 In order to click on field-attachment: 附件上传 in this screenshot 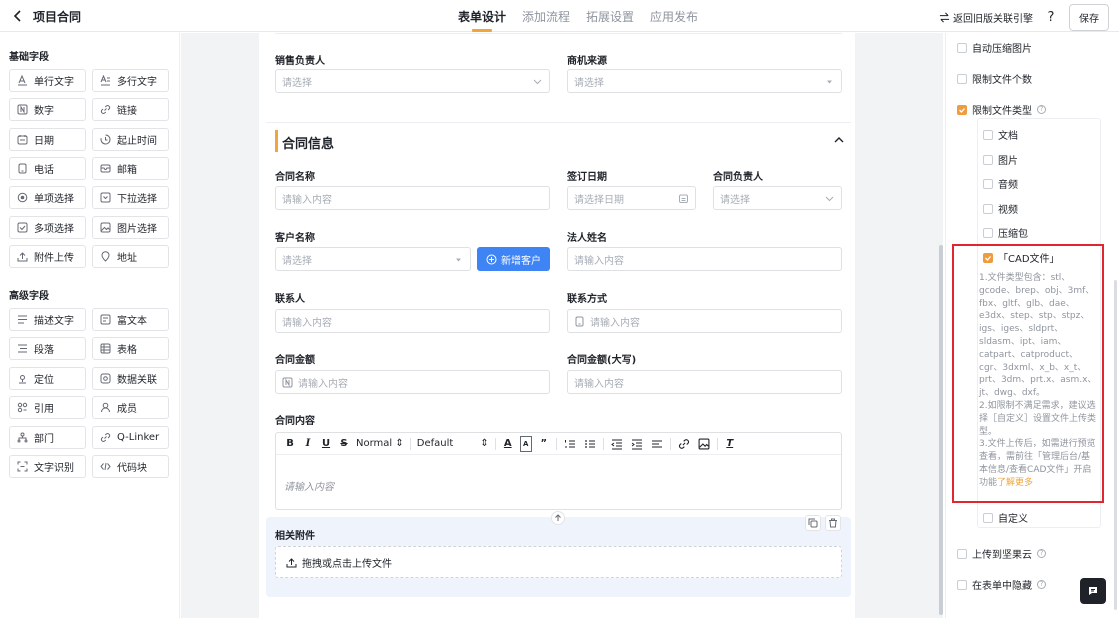, I will do `click(47, 256)`.